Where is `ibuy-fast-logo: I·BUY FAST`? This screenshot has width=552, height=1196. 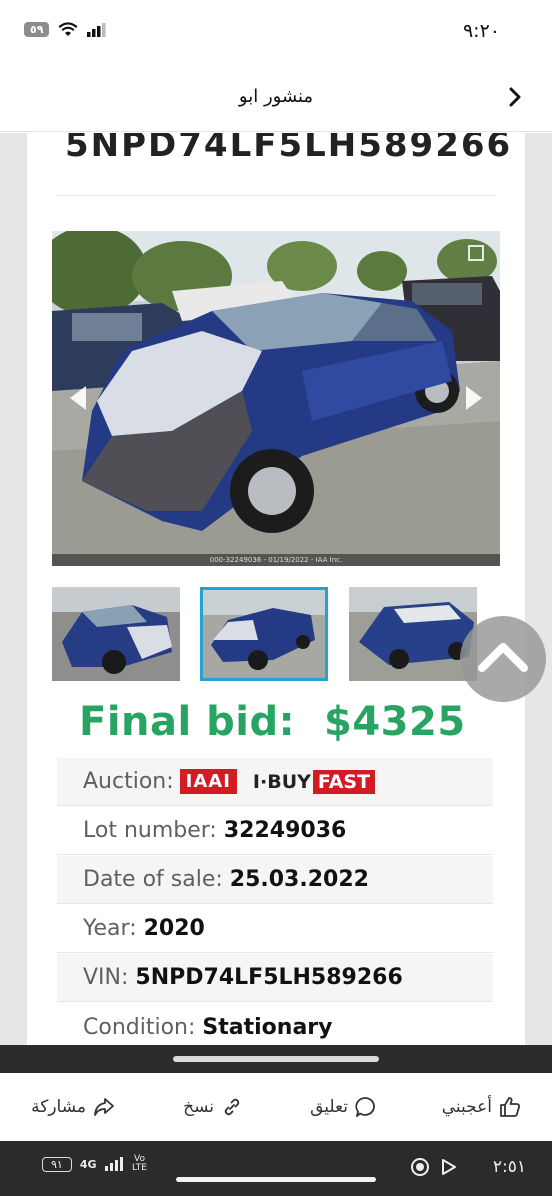
ibuy-fast-logo: I·BUY FAST is located at coordinates (314, 781).